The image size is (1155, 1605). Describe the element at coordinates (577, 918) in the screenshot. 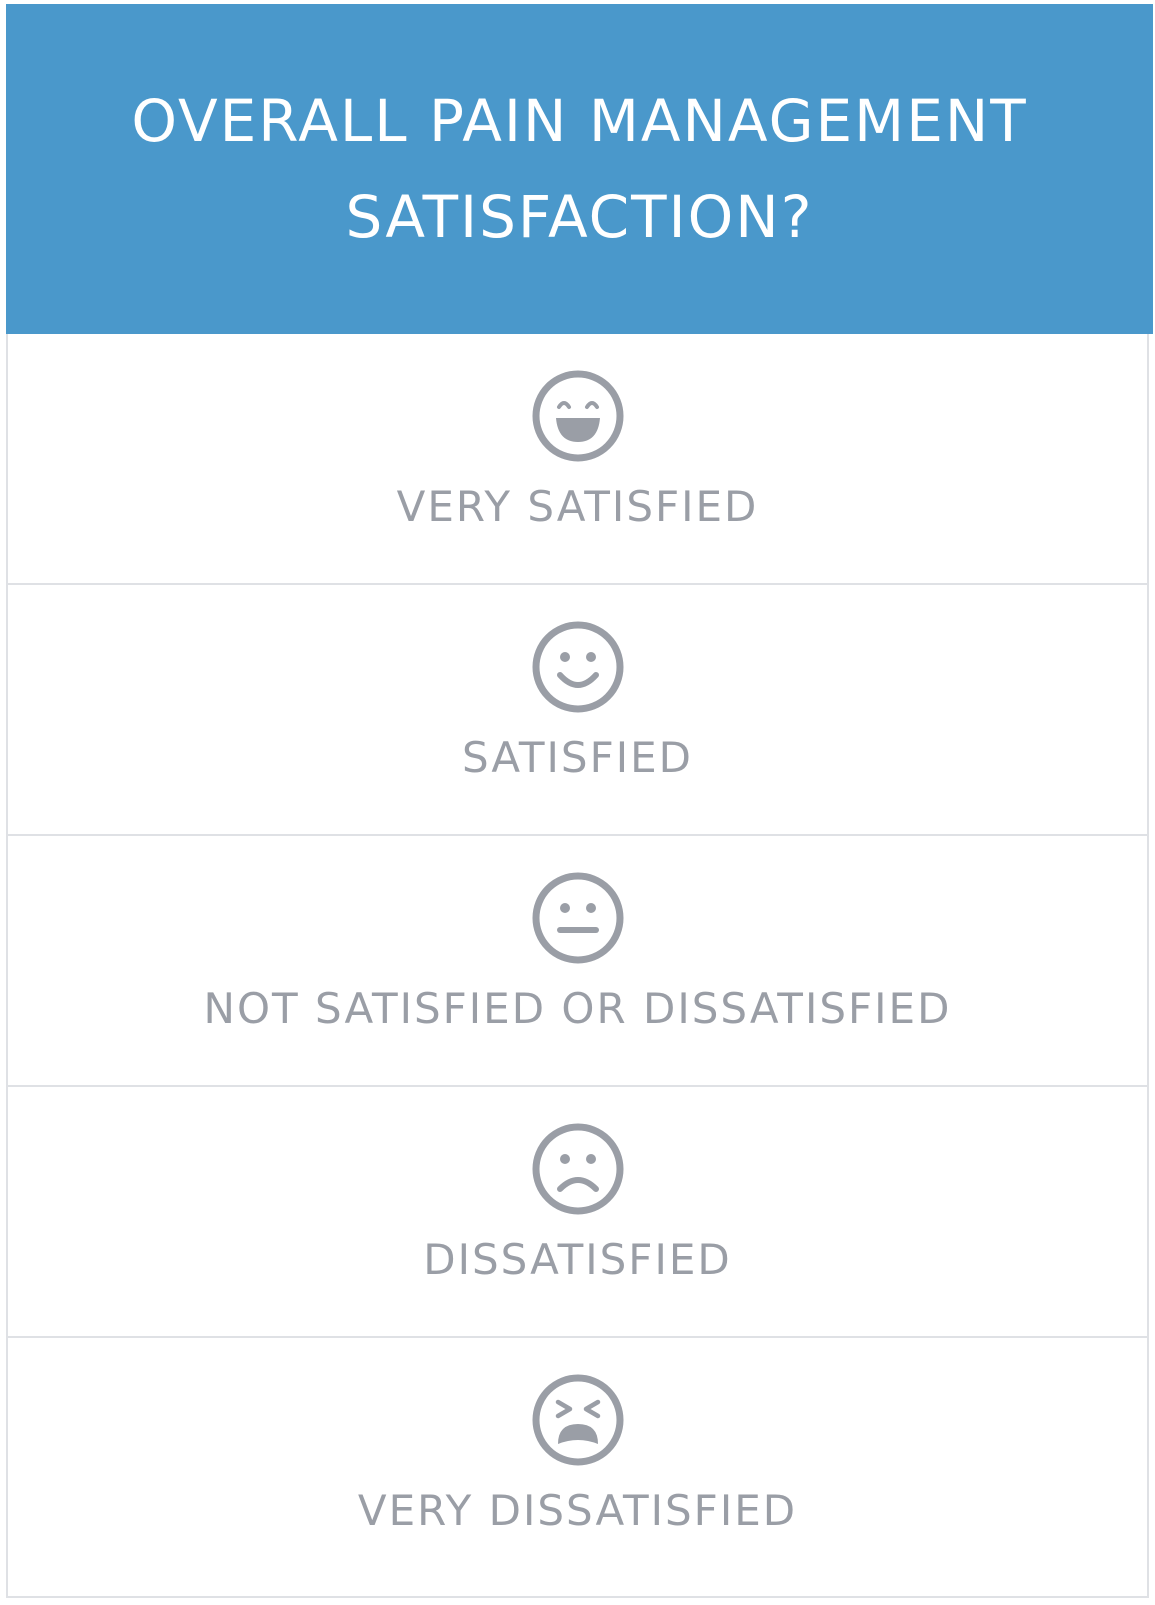

I see `neutral-face-icon` at that location.